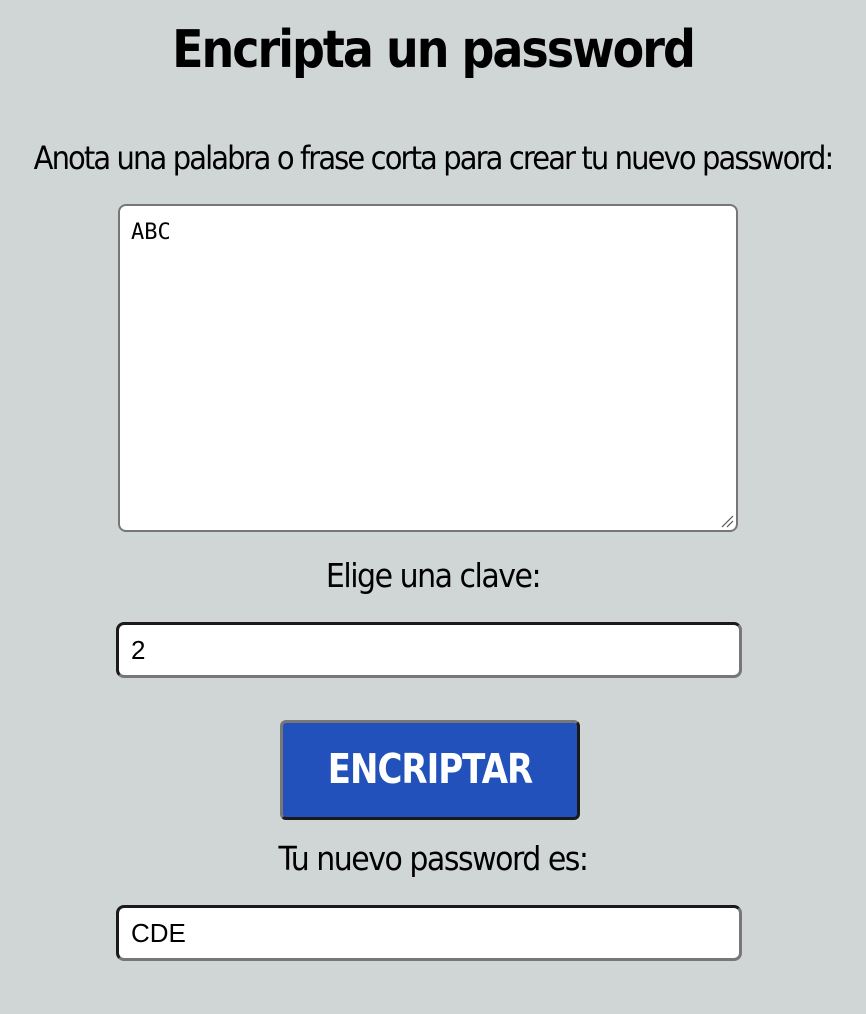 This screenshot has height=1014, width=866. What do you see at coordinates (429, 650) in the screenshot?
I see `key-input: 2` at bounding box center [429, 650].